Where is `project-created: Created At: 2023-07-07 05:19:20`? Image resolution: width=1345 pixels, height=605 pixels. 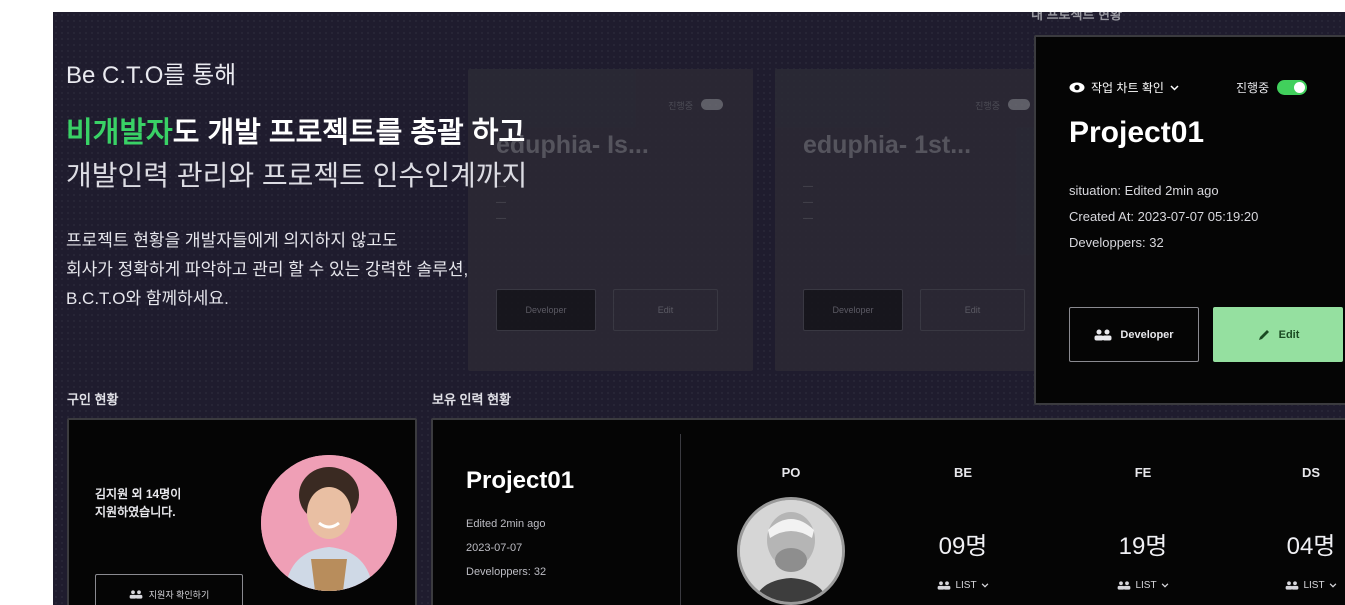 project-created: Created At: 2023-07-07 05:19:20 is located at coordinates (1164, 216).